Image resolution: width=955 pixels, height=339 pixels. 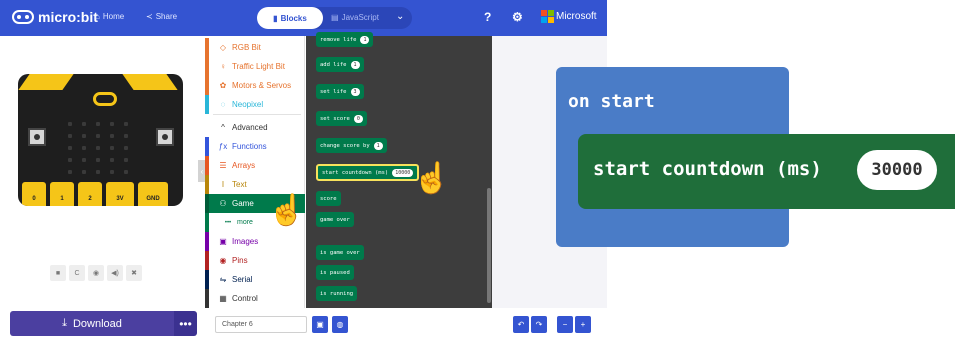 I want to click on toolbox-label: Control, so click(x=245, y=298).